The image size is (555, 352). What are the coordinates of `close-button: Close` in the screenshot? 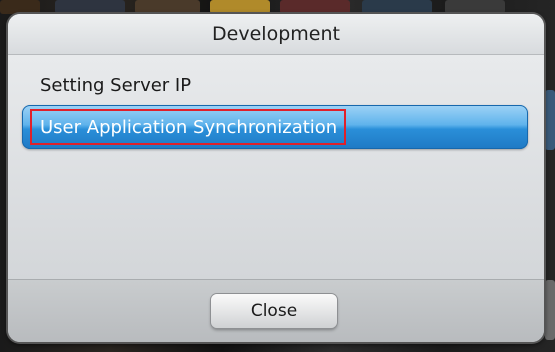 It's located at (274, 311).